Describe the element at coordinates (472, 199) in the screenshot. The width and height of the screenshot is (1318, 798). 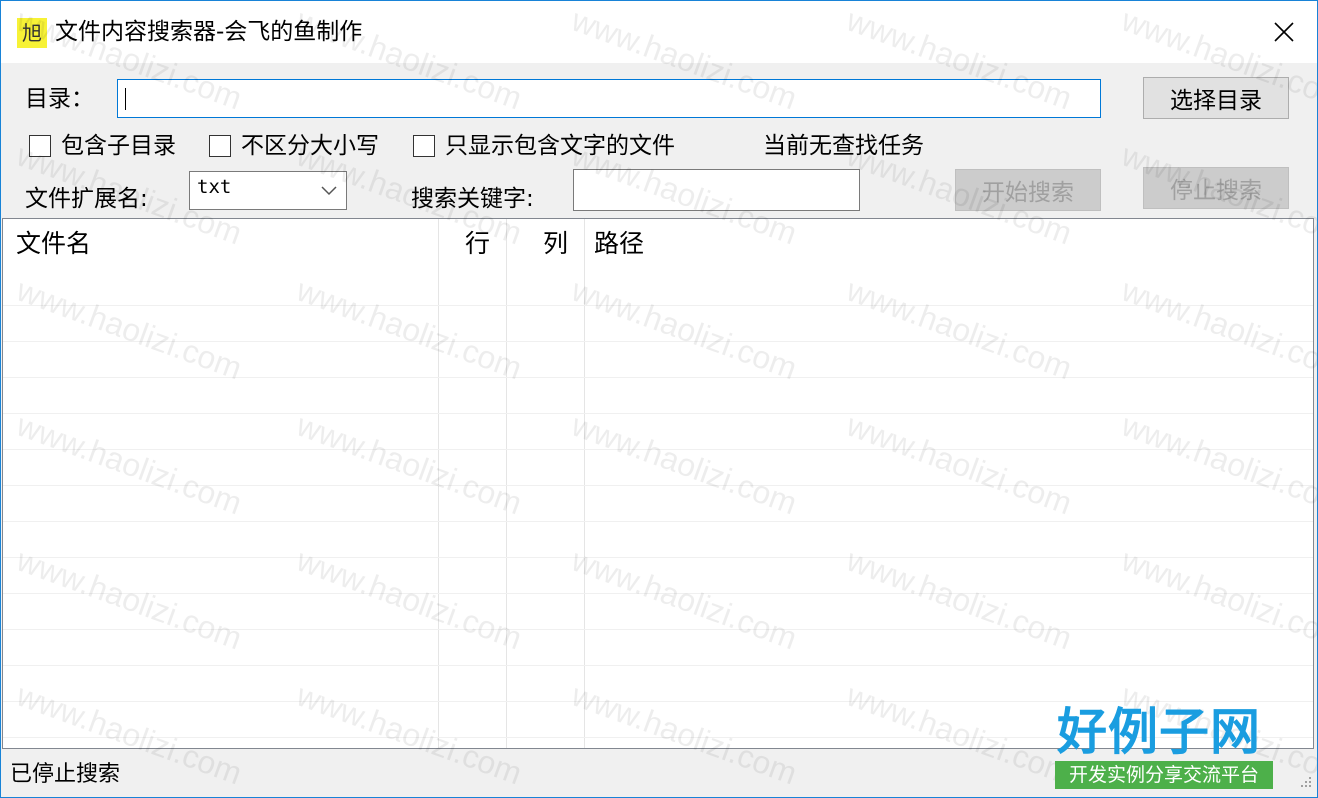
I see `keyword-label: 搜索关键字:` at that location.